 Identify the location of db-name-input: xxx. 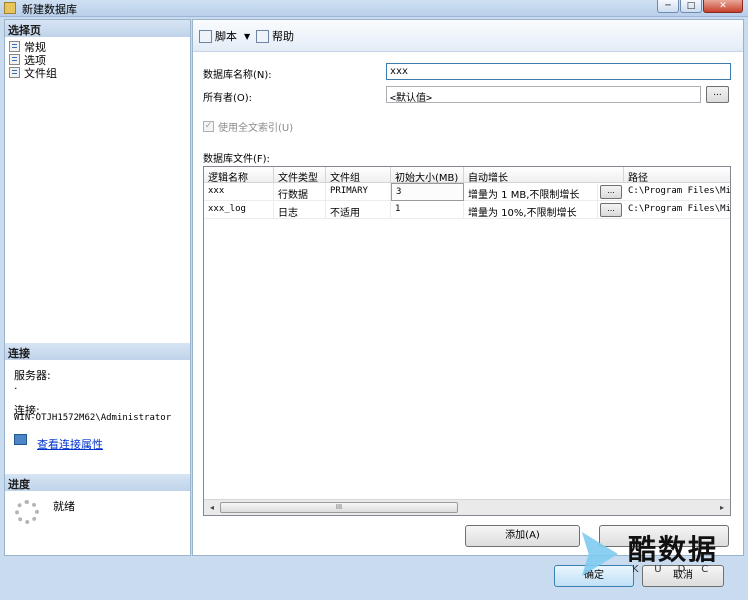
(558, 71).